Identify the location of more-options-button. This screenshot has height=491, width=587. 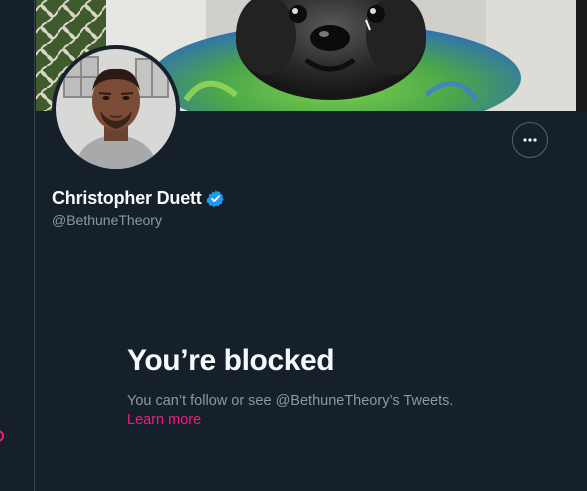
(530, 140).